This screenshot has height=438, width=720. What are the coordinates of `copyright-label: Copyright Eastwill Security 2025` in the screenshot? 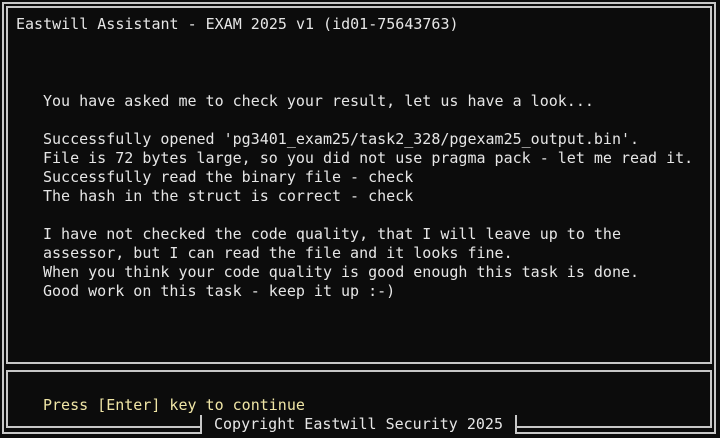 It's located at (358, 424).